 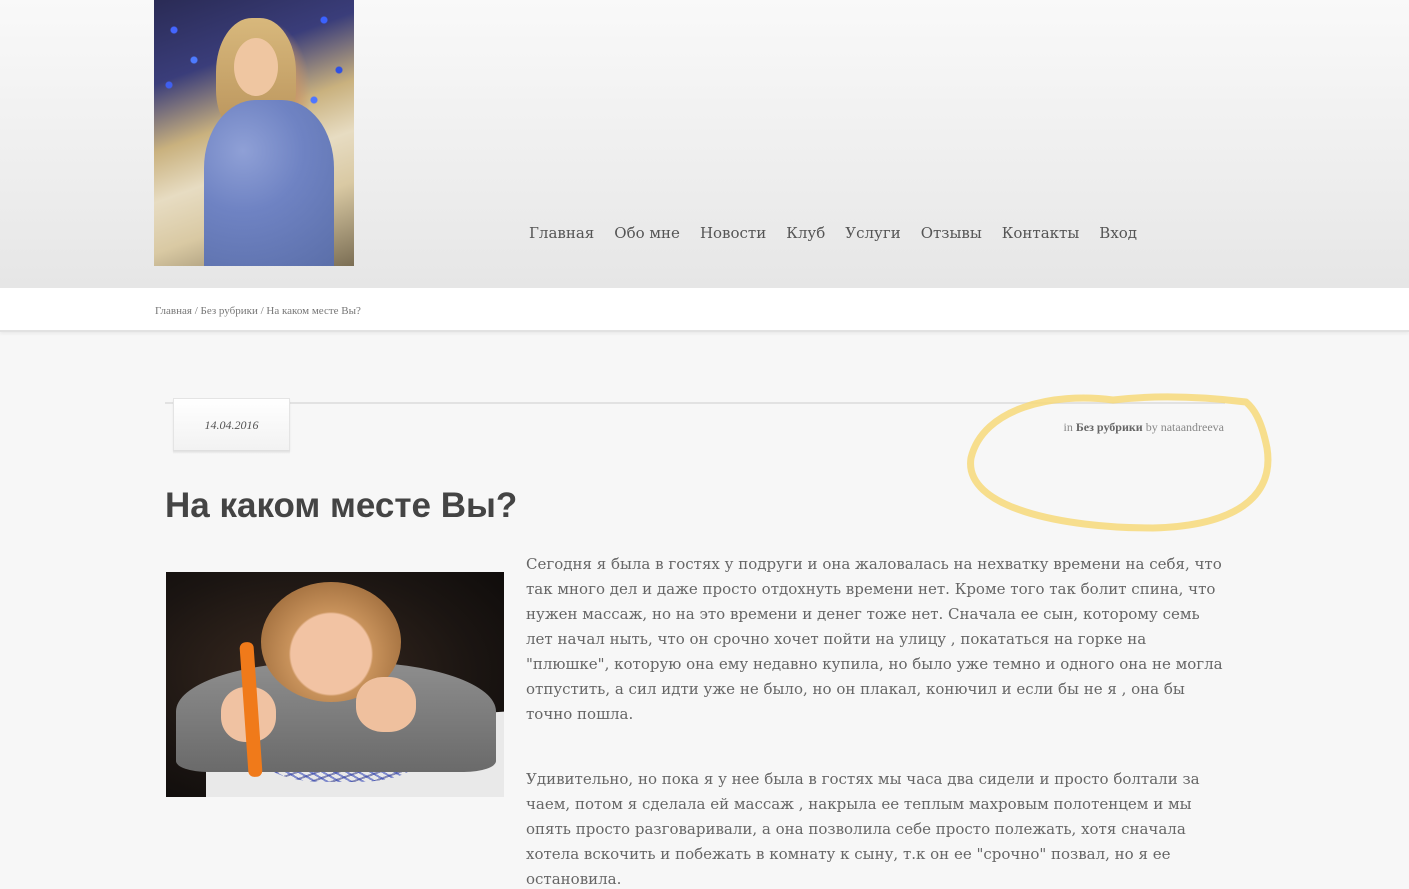 What do you see at coordinates (805, 233) in the screenshot?
I see `nav-item-club: Клуб` at bounding box center [805, 233].